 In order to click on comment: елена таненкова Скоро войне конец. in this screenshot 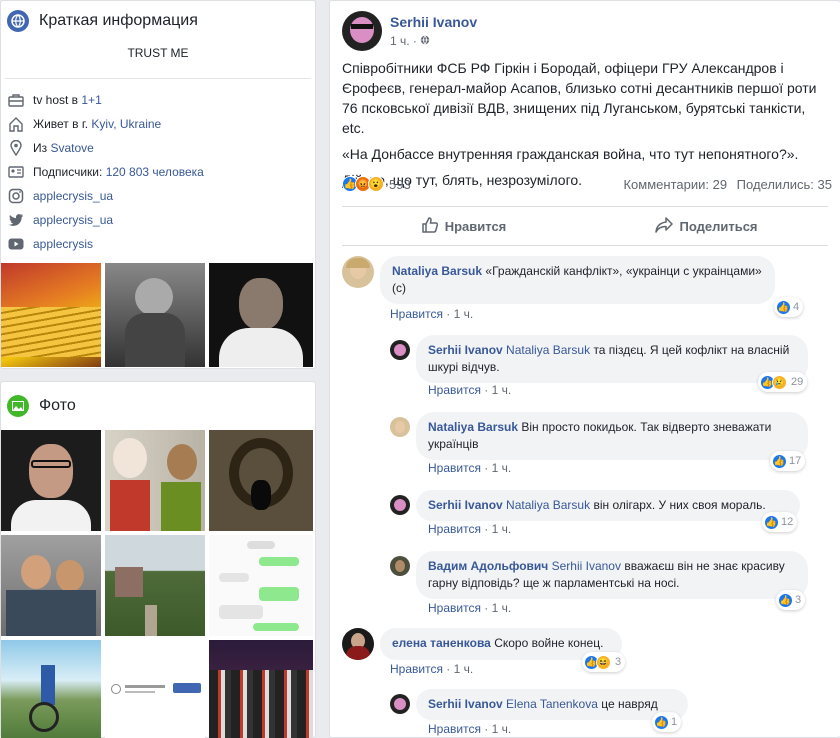, I will do `click(482, 644)`.